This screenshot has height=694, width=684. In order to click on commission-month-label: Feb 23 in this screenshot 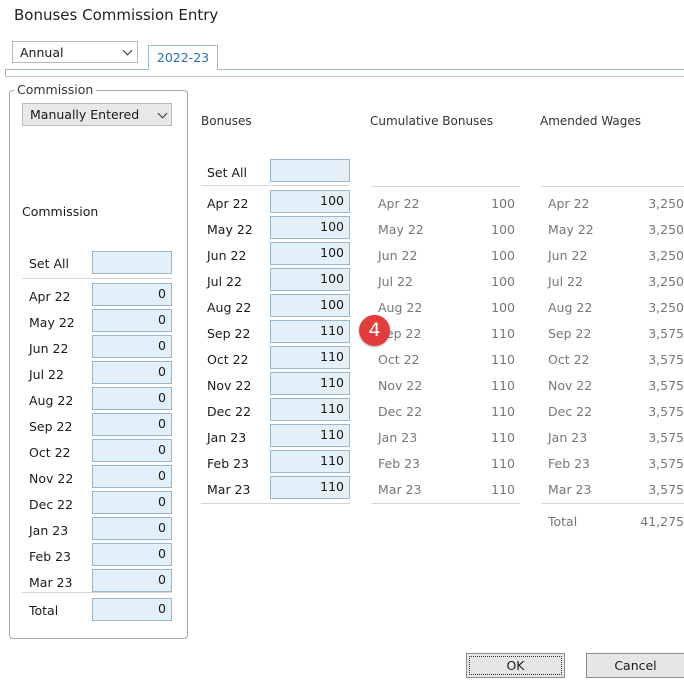, I will do `click(50, 556)`.